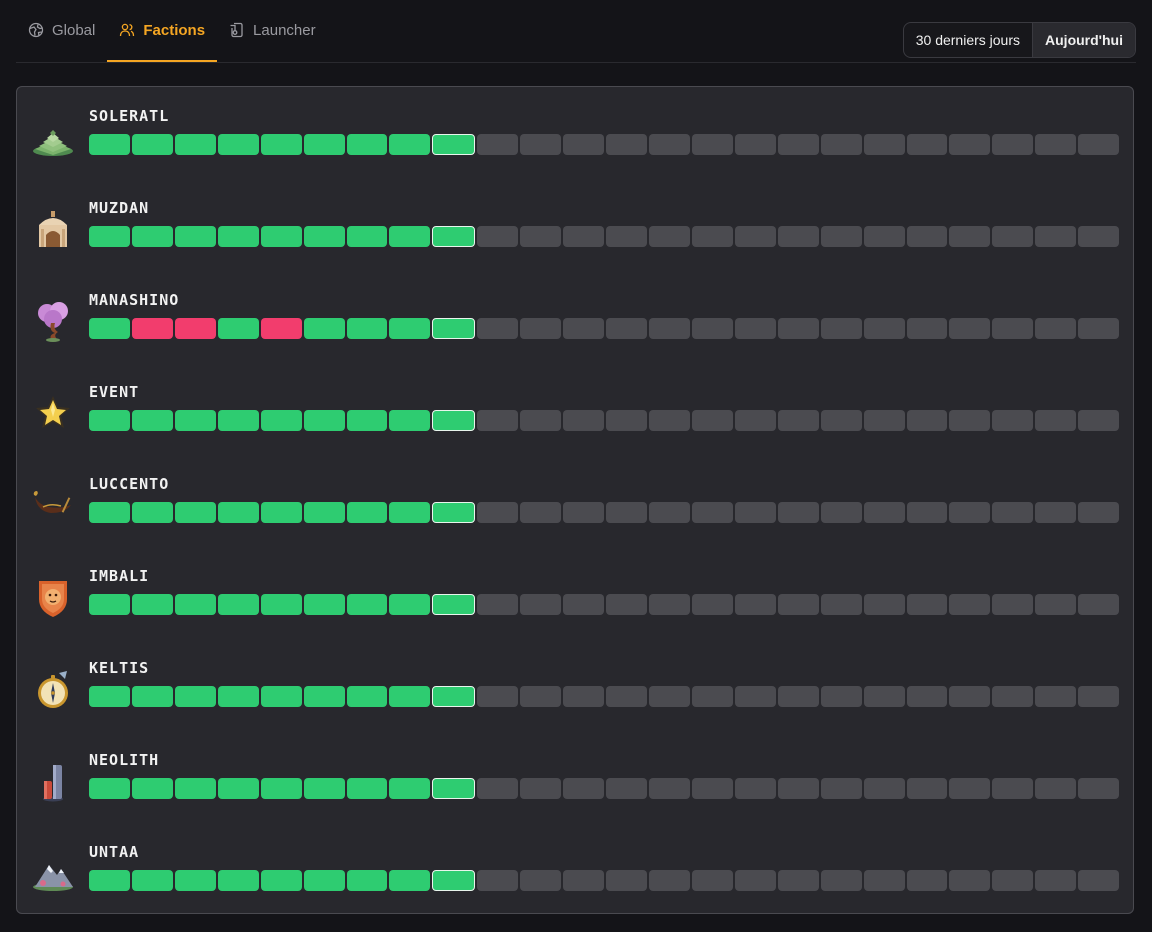 The width and height of the screenshot is (1152, 932). What do you see at coordinates (195, 328) in the screenshot?
I see `status-segment-down` at bounding box center [195, 328].